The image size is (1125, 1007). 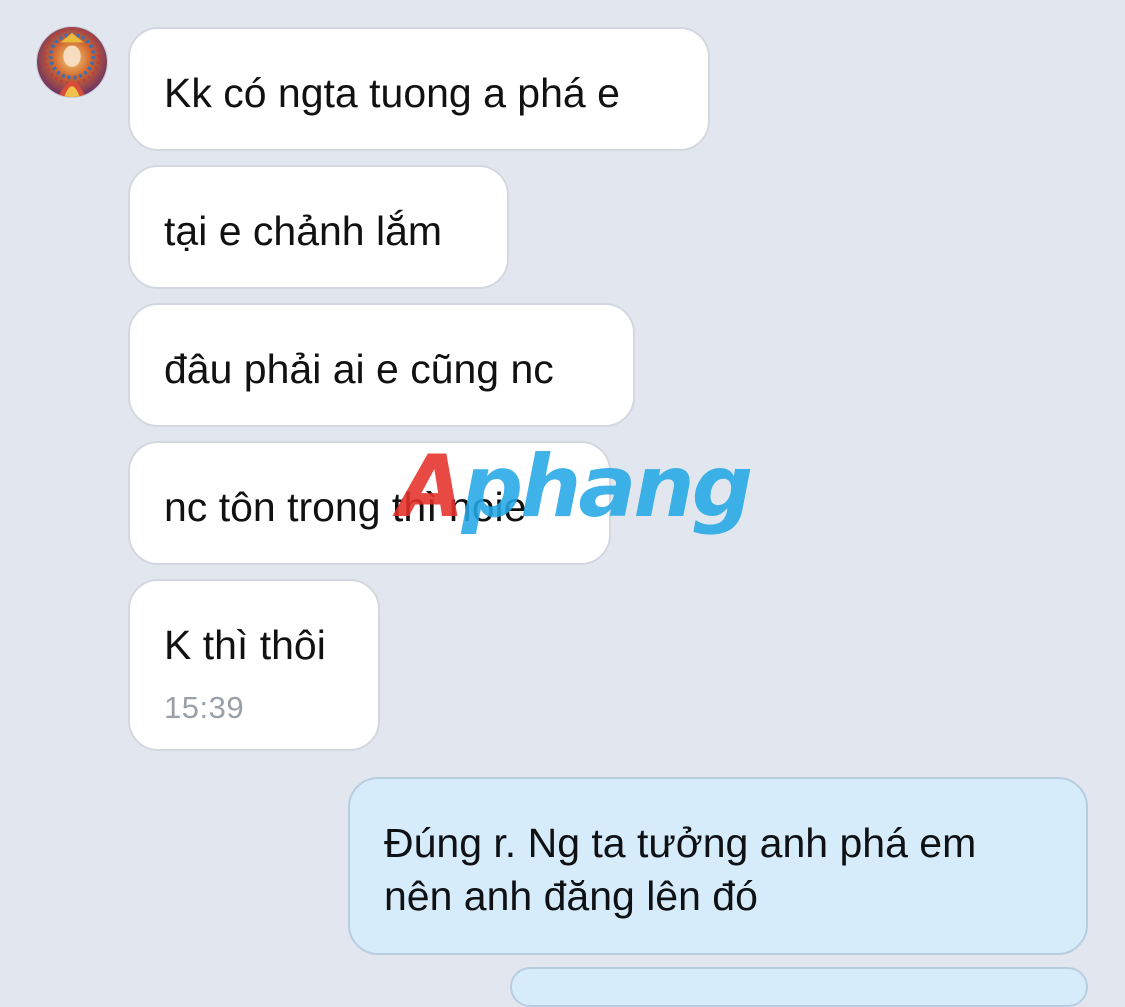 I want to click on outgoing-message-partial, so click(x=799, y=987).